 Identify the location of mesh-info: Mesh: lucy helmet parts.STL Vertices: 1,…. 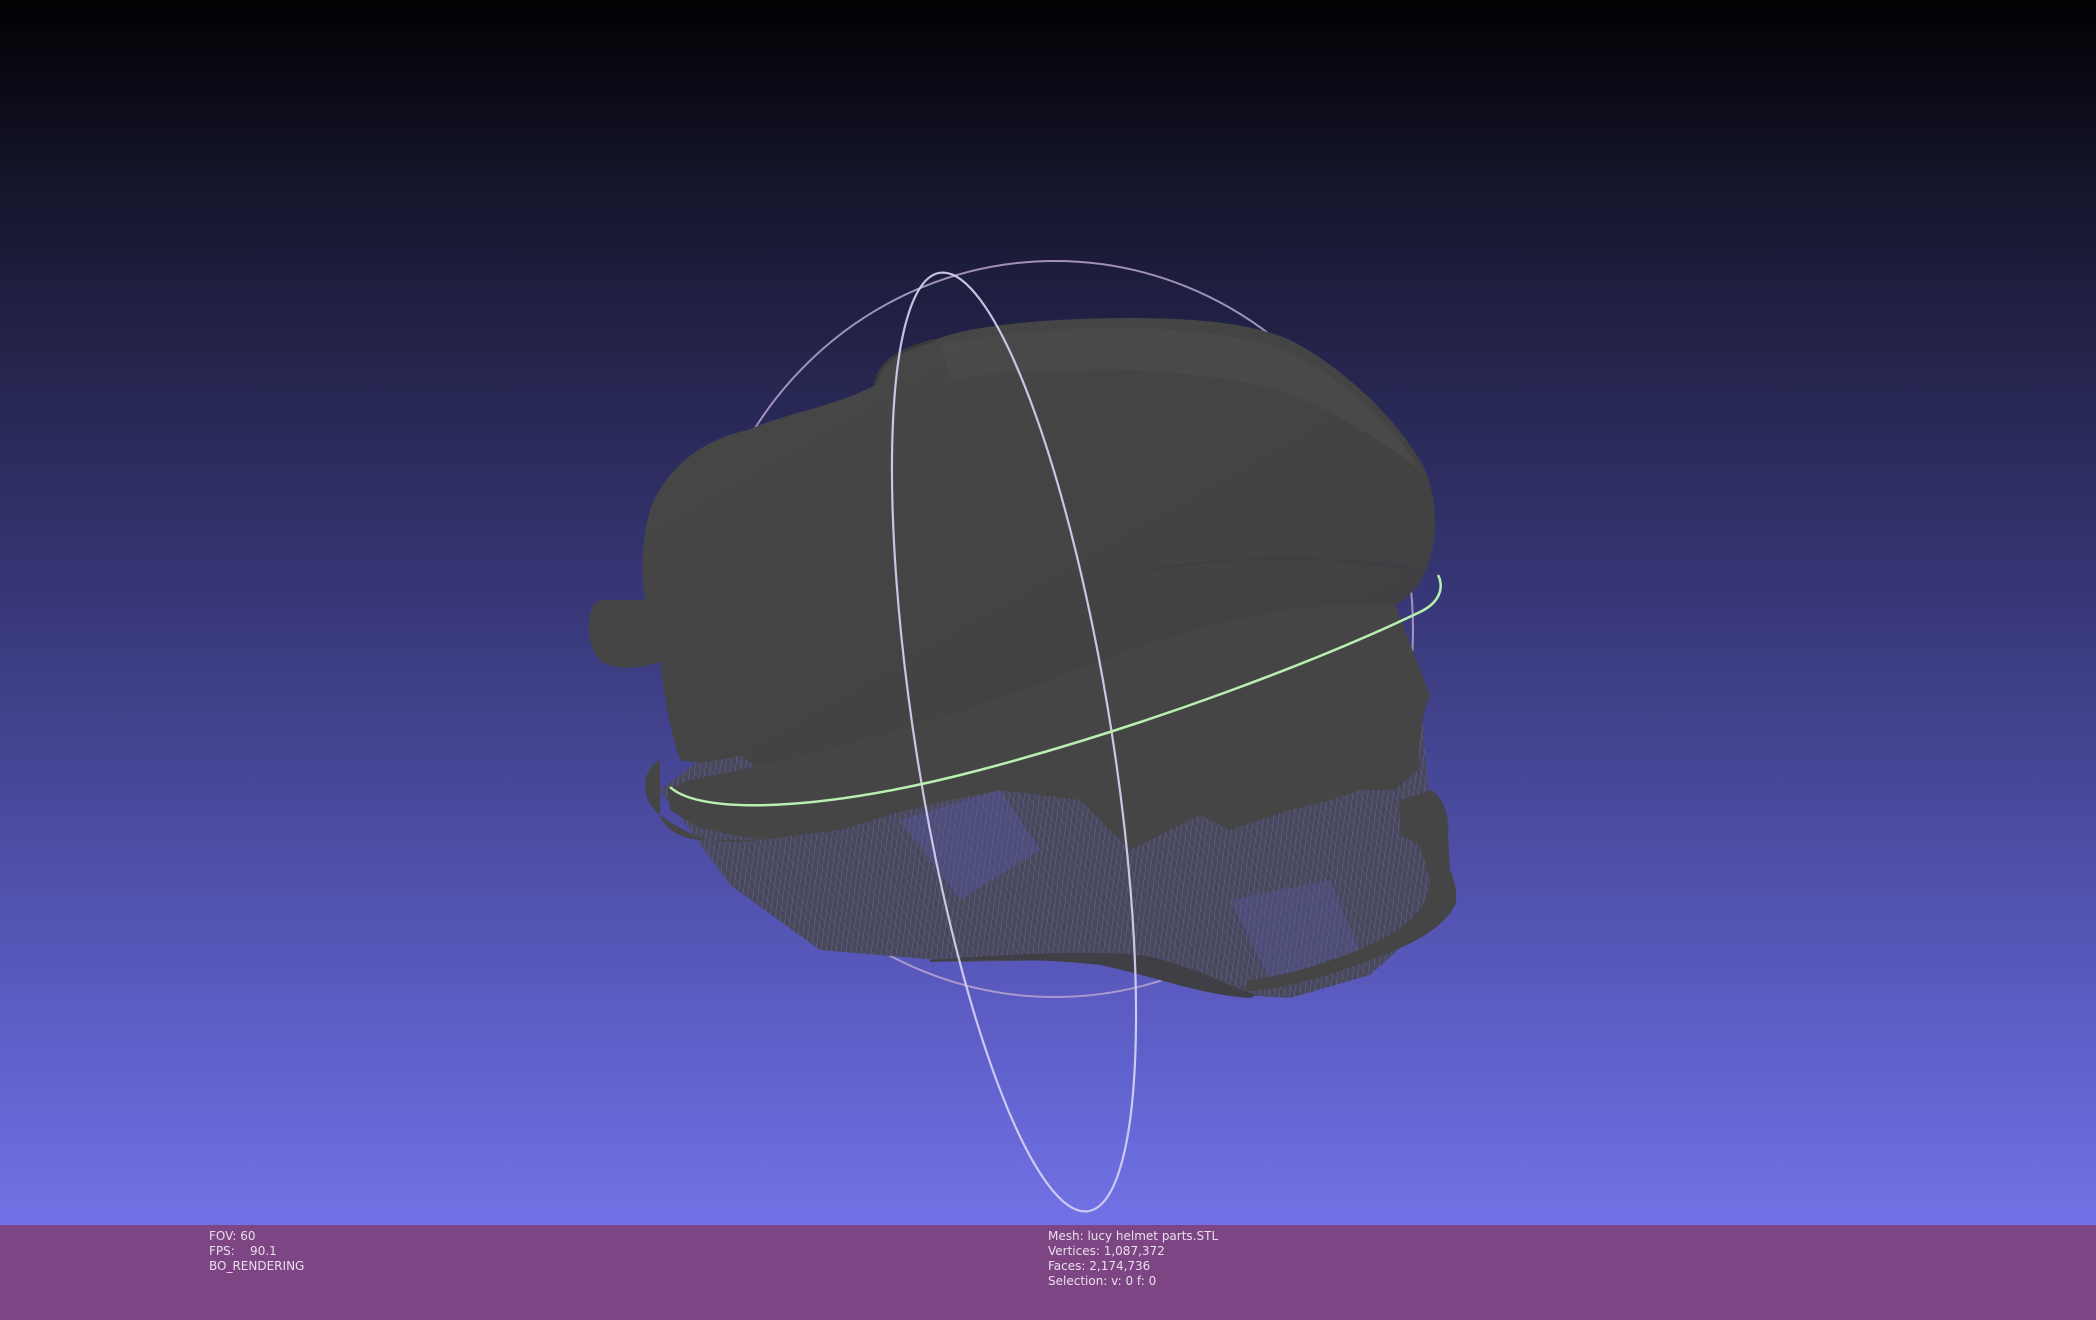
(1133, 1259).